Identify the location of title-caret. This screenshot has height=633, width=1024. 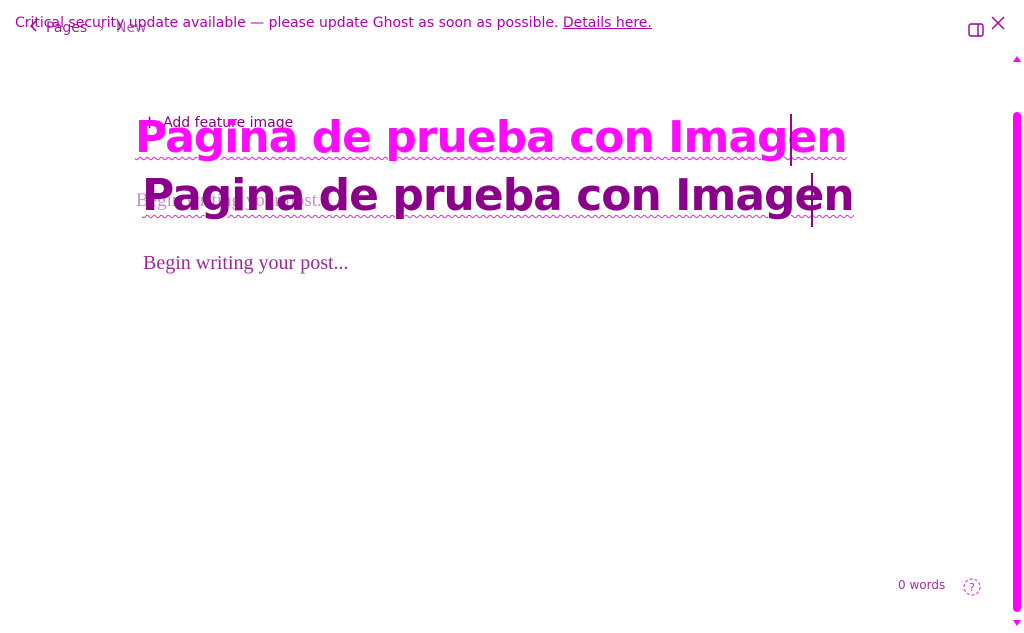
(812, 200).